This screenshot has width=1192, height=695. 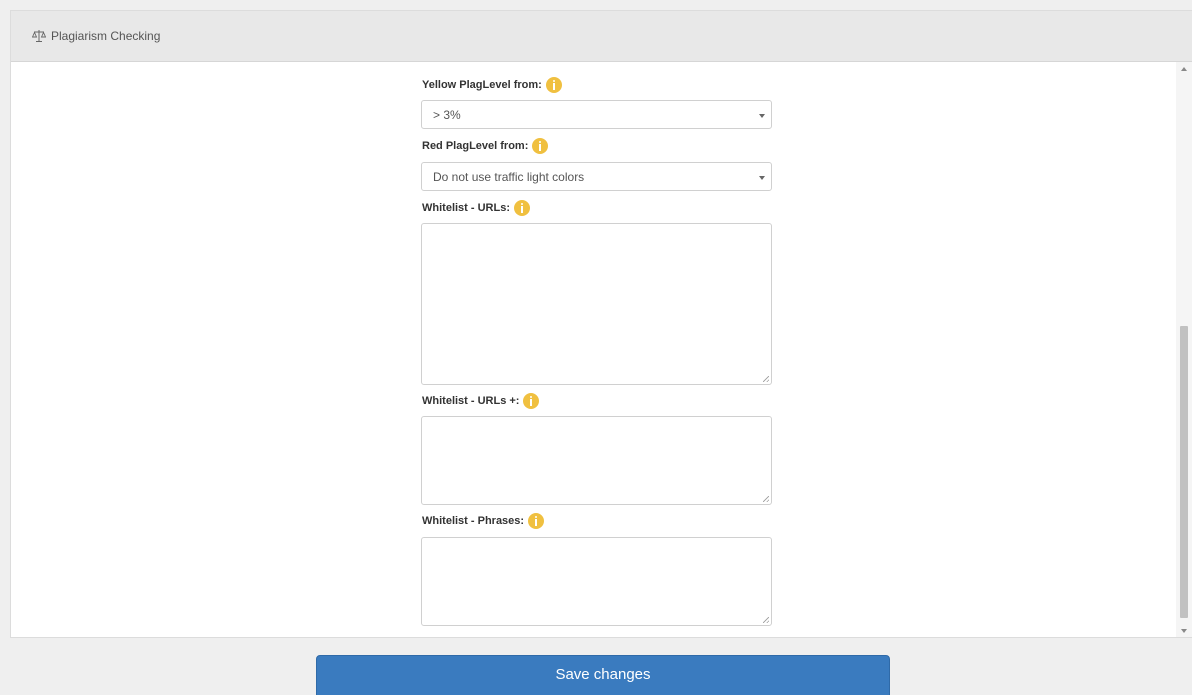 I want to click on whitelist-urls-plus-label: Whitelist - URLs +:, so click(x=481, y=401).